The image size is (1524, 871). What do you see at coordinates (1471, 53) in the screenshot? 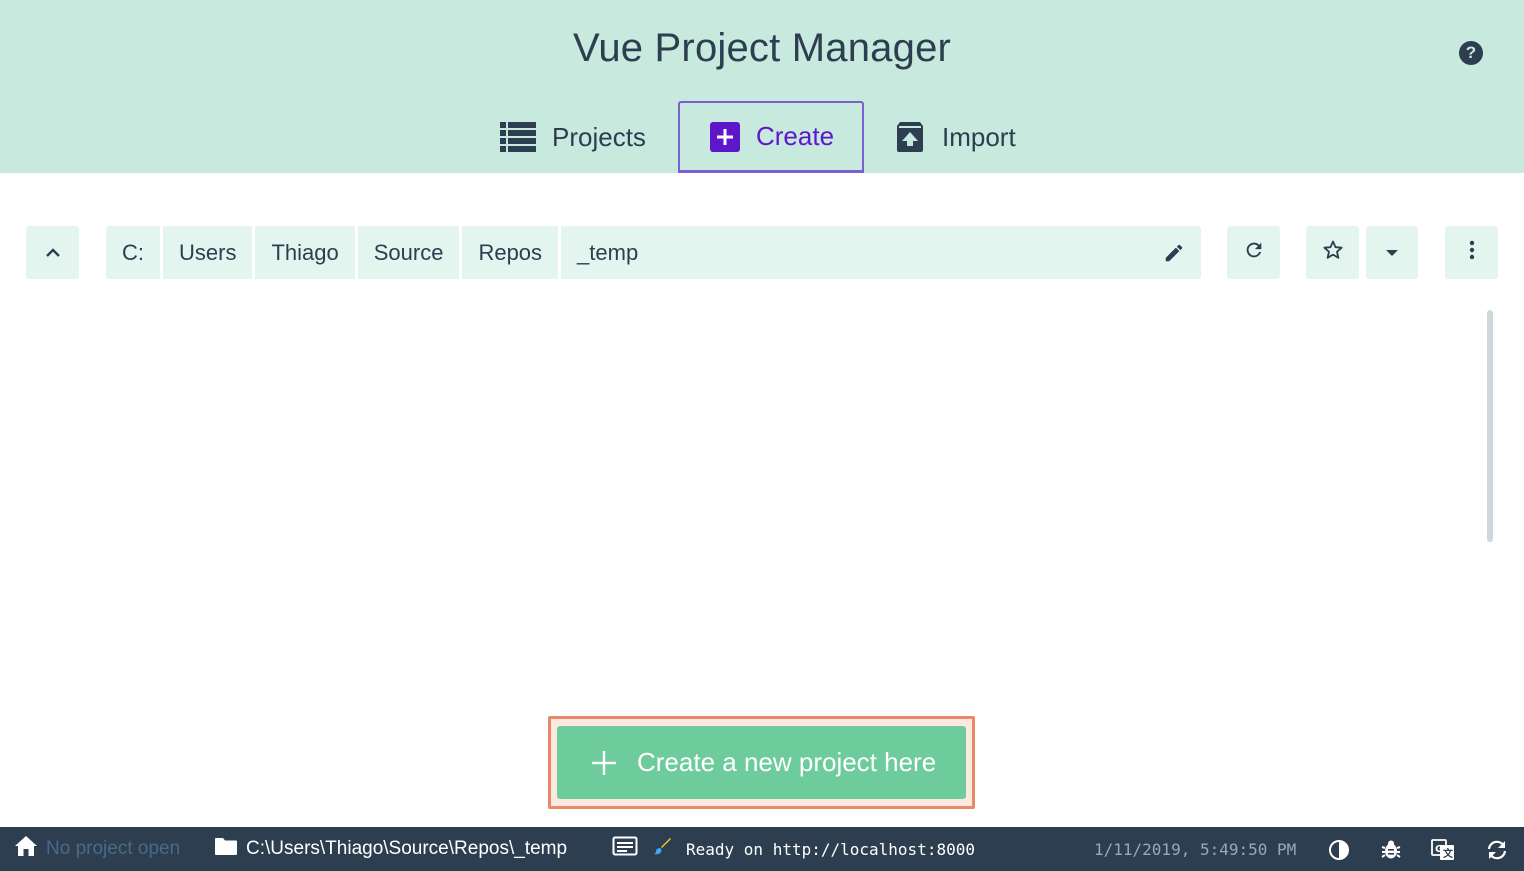
I see `help-icon: ?` at bounding box center [1471, 53].